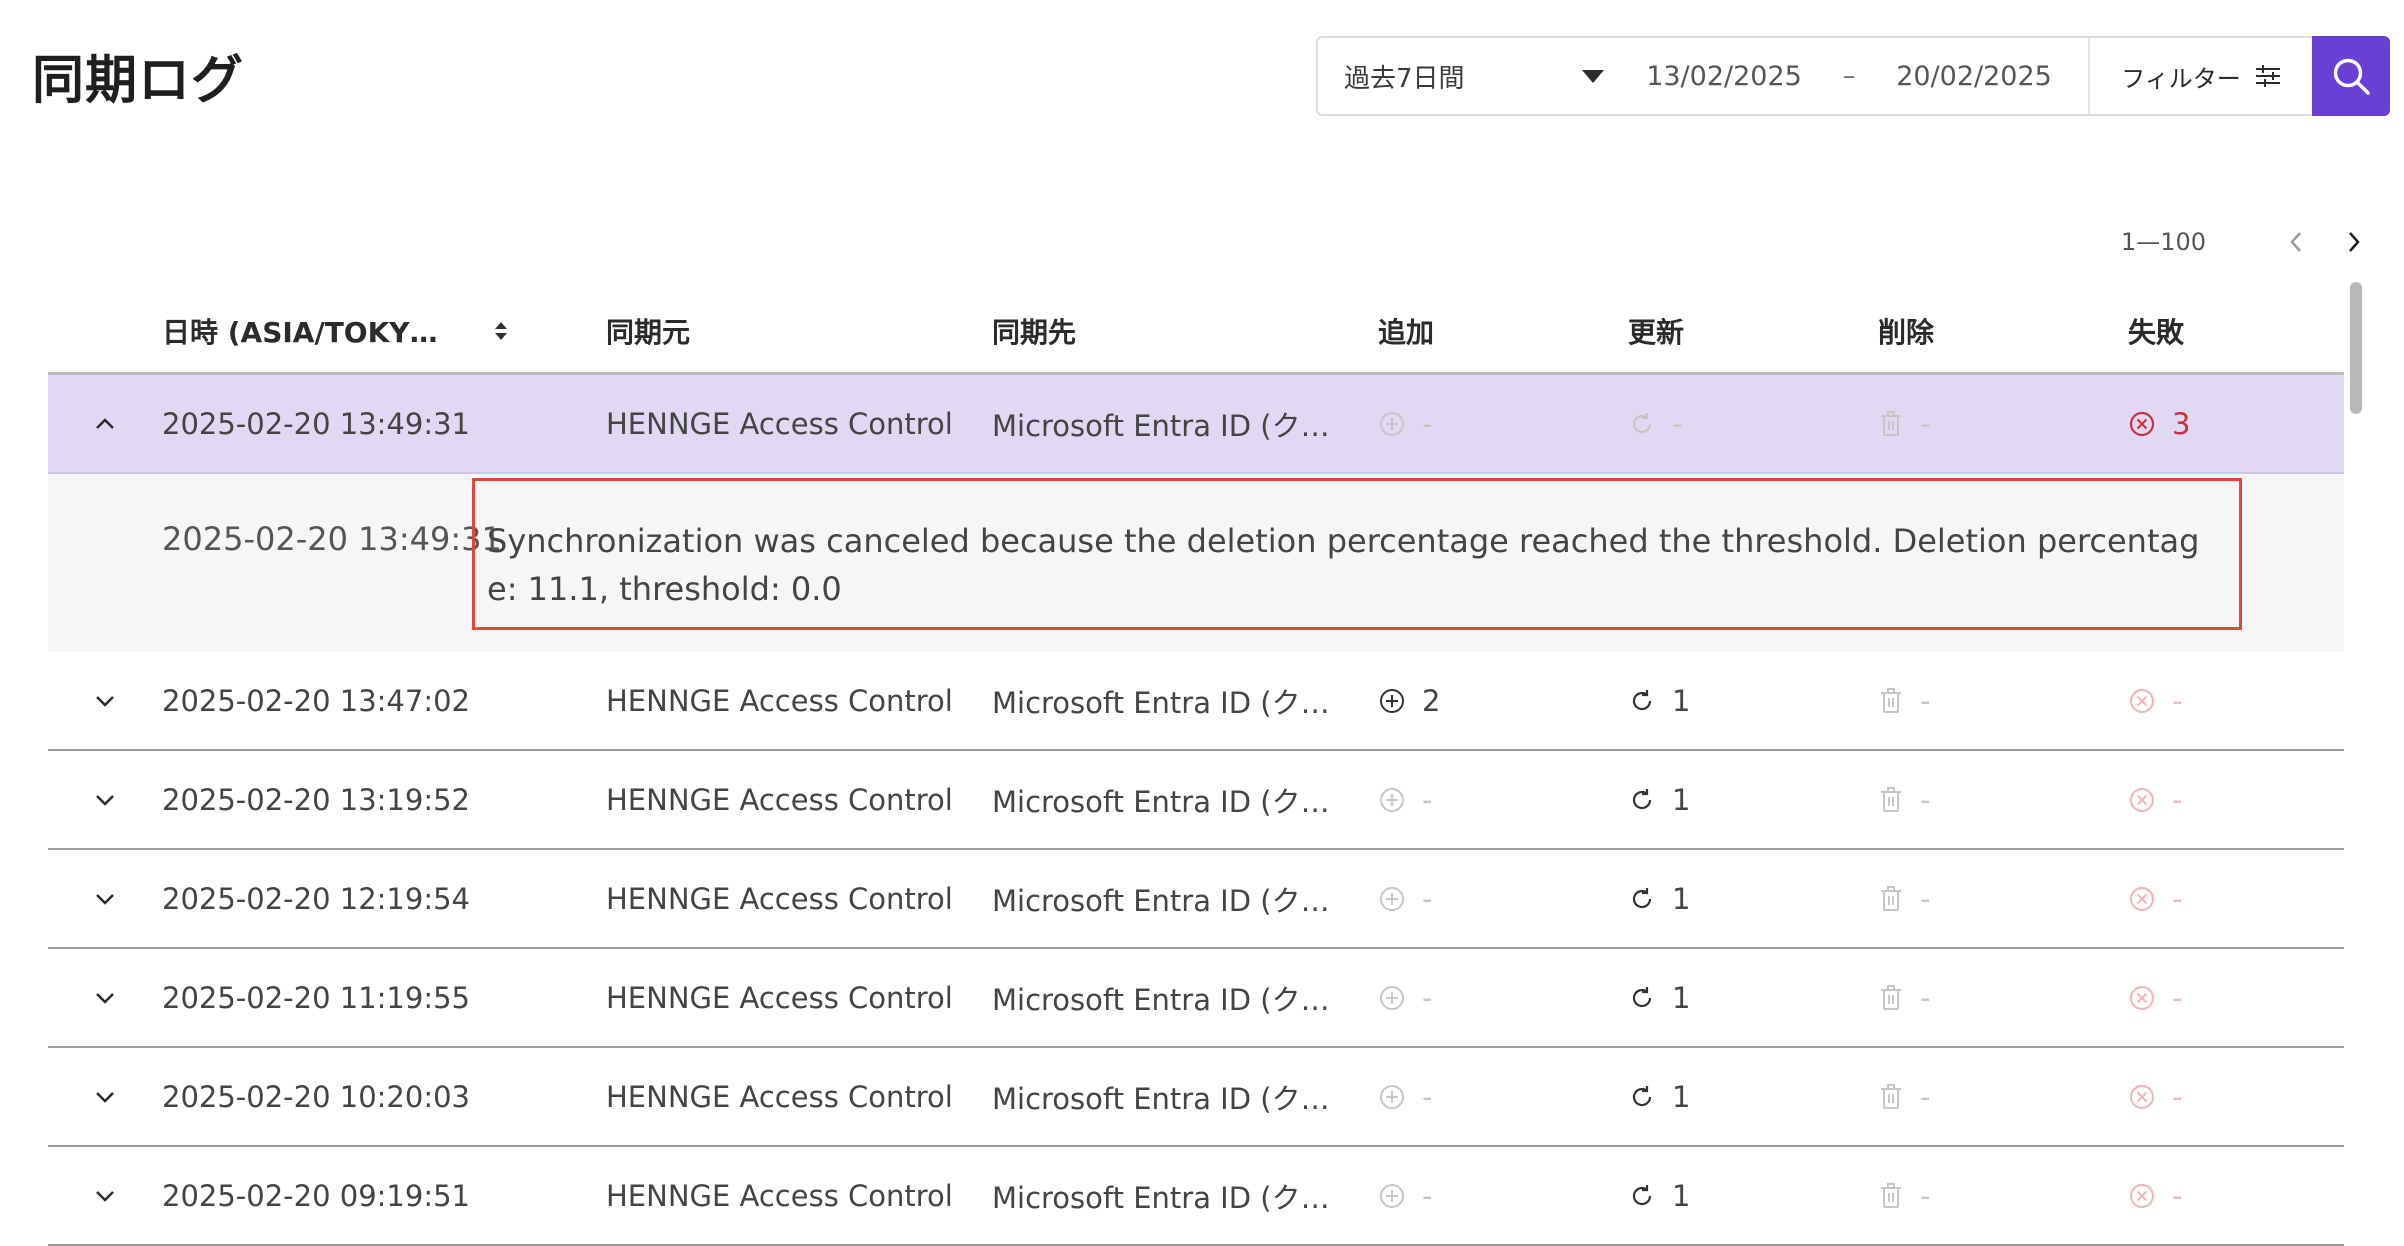  Describe the element at coordinates (1406, 332) in the screenshot. I see `header-added: 追加` at that location.